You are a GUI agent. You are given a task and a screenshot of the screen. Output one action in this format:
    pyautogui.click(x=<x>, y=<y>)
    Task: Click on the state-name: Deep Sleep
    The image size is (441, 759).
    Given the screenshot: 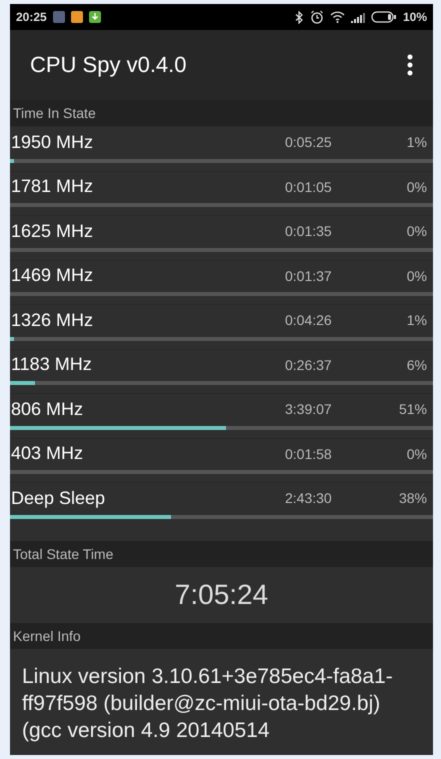 What is the action you would take?
    pyautogui.click(x=58, y=498)
    